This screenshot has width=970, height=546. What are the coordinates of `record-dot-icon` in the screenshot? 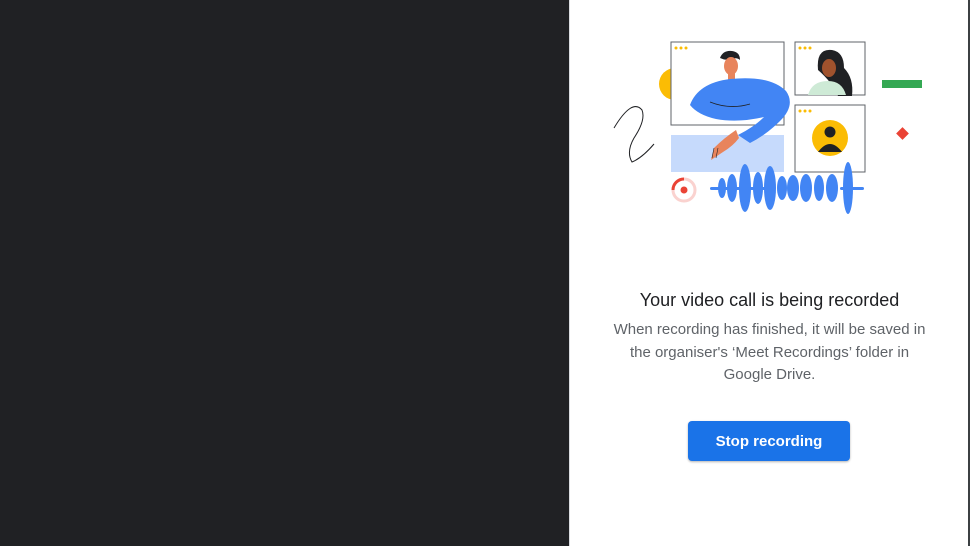 It's located at (684, 190).